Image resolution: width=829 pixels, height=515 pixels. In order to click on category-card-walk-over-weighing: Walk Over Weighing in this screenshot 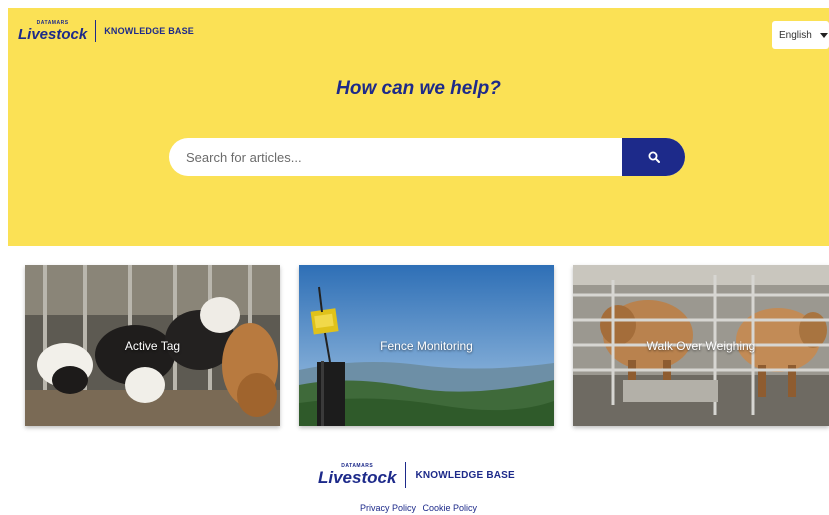, I will do `click(701, 345)`.